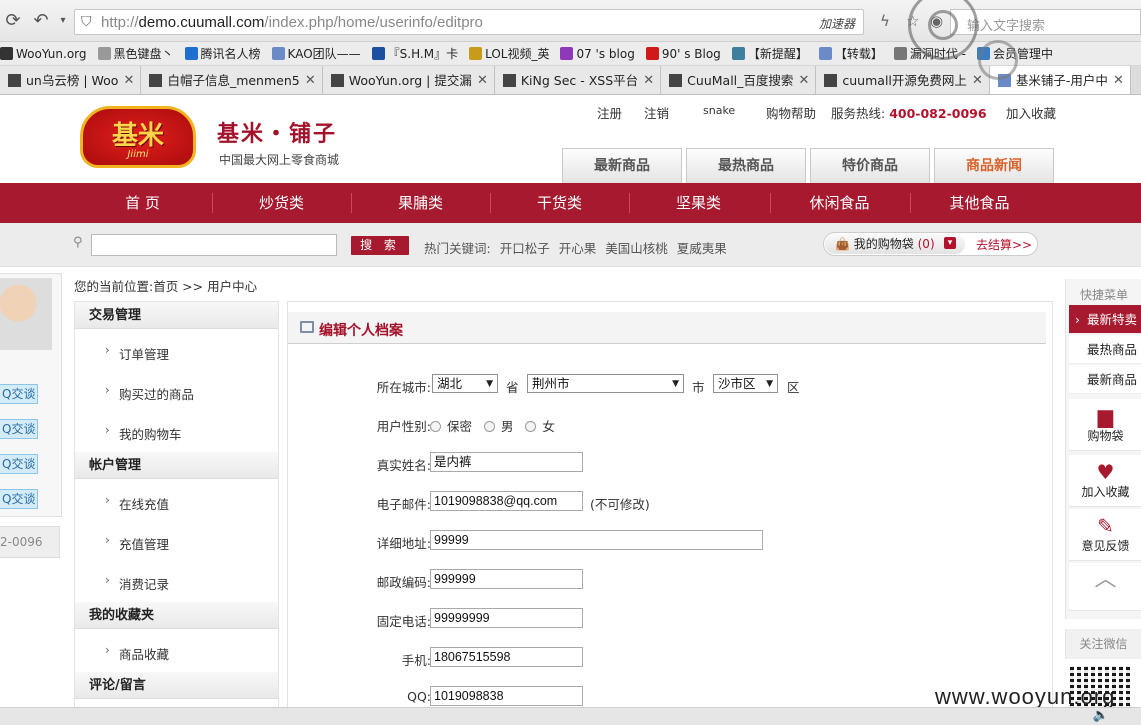  I want to click on sidebar-item-orders: 订单管理, so click(137, 353).